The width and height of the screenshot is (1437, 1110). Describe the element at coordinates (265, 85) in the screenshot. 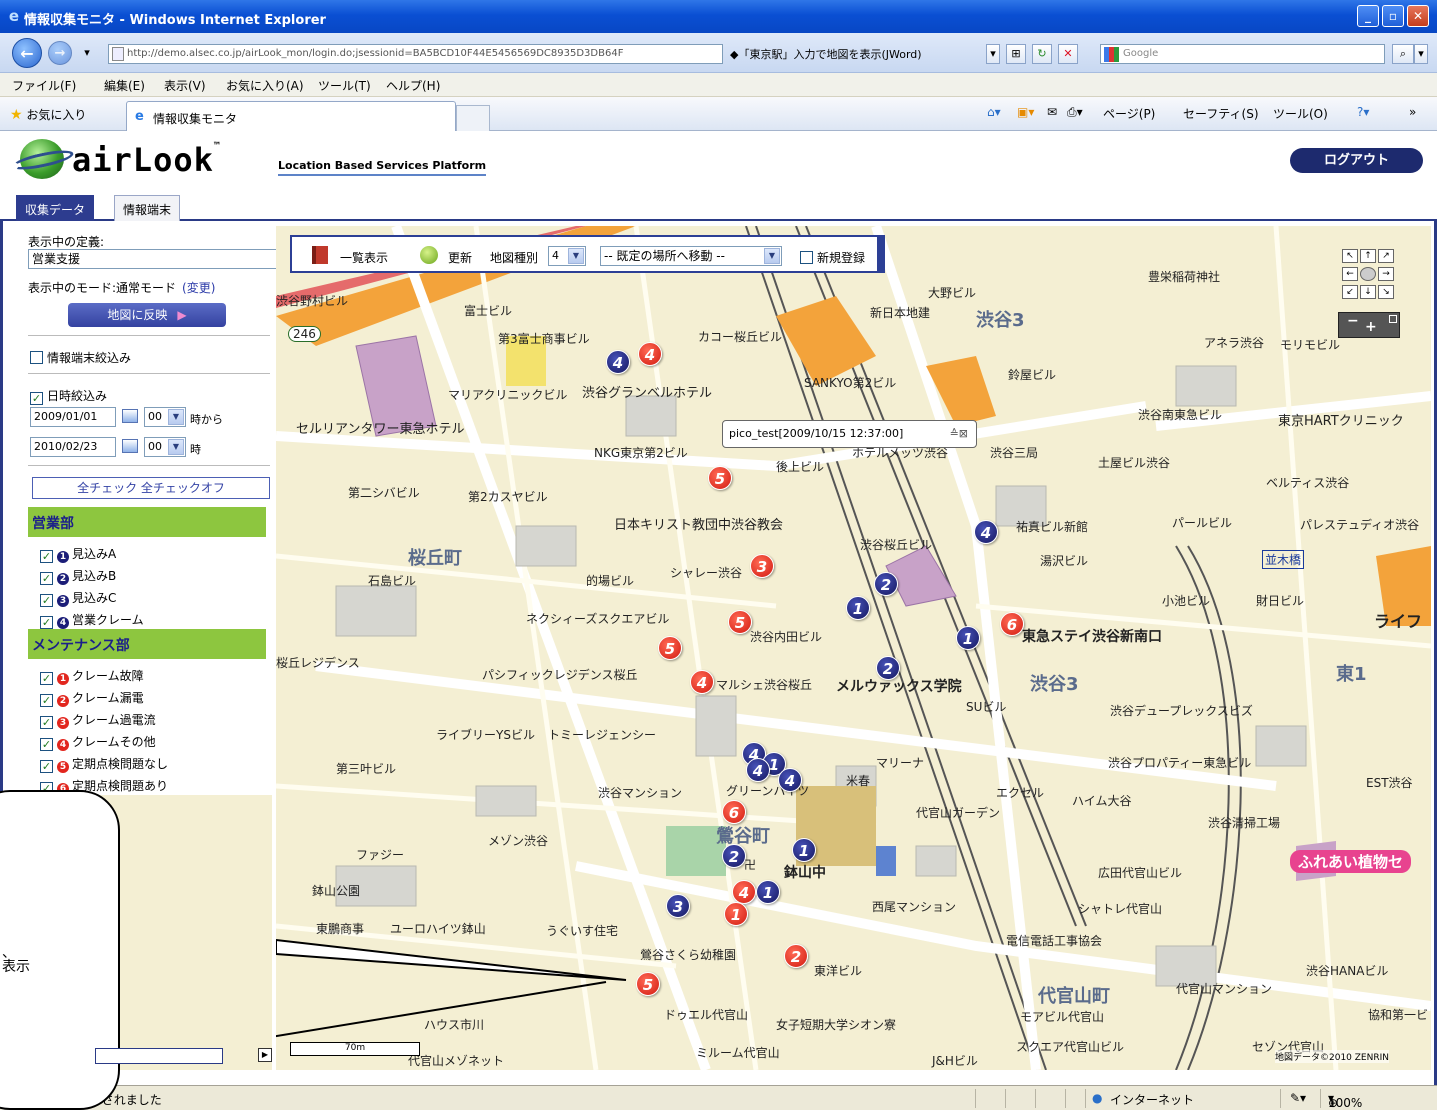

I see `menu-favorites: お気に入り(A)` at that location.